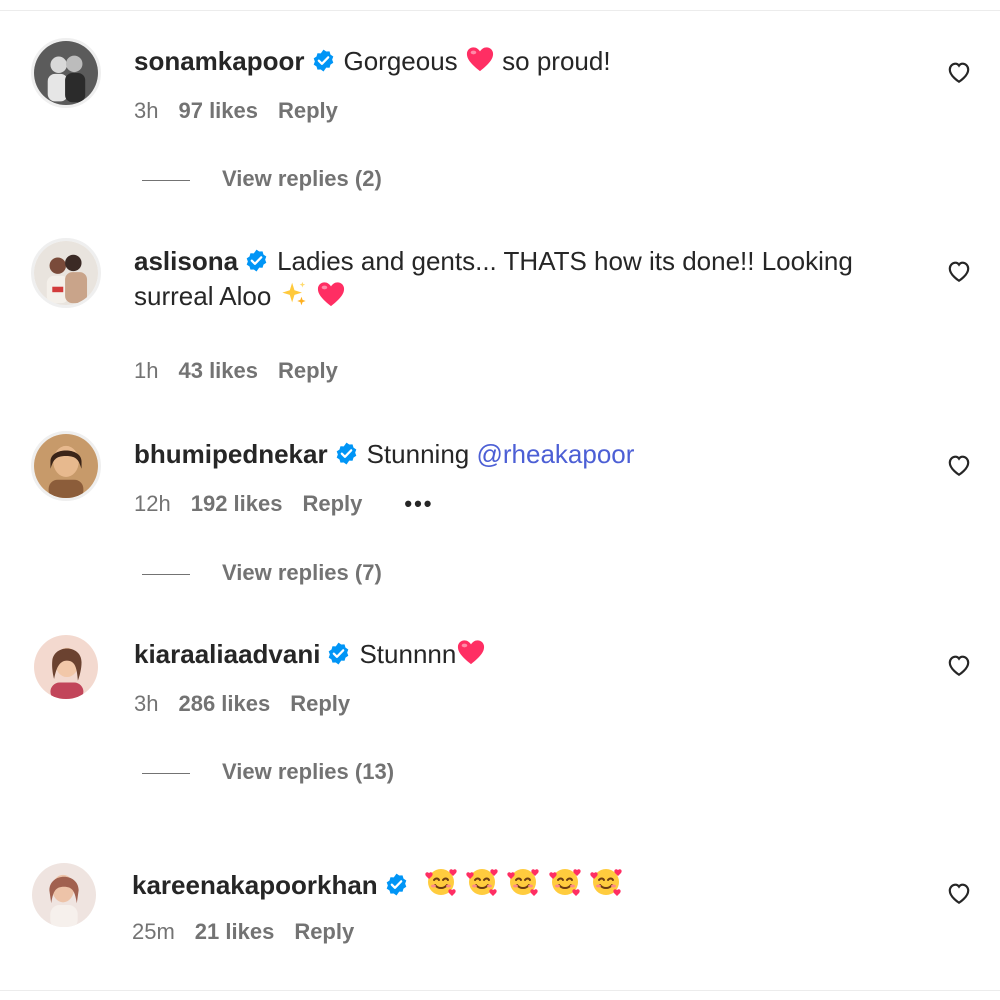 This screenshot has width=1000, height=1000. I want to click on username: sonamkapoor, so click(219, 61).